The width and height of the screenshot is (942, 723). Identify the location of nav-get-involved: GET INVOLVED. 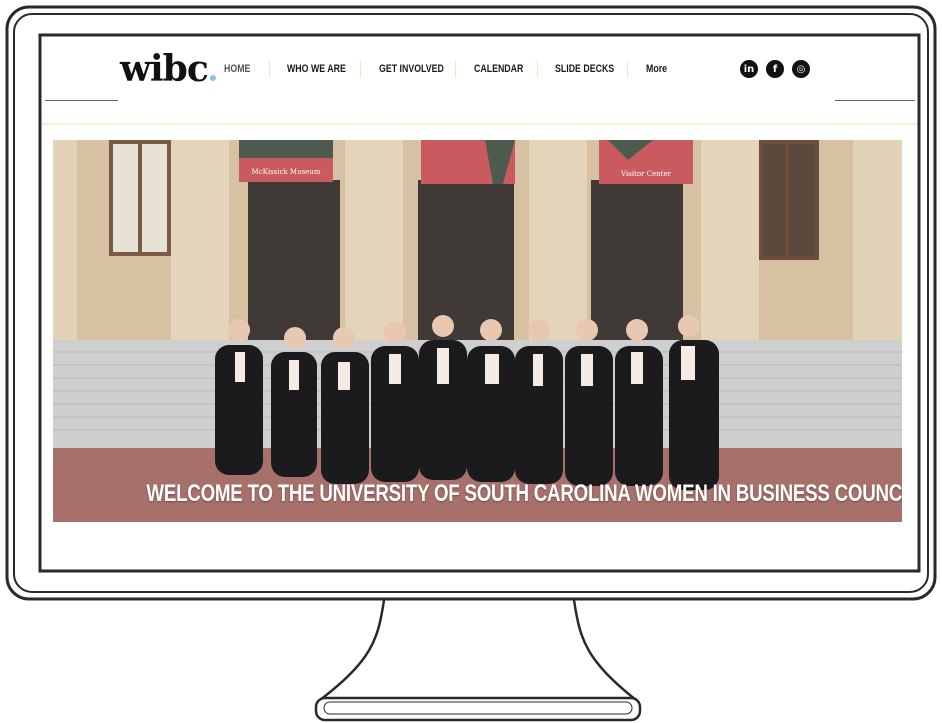
(411, 69).